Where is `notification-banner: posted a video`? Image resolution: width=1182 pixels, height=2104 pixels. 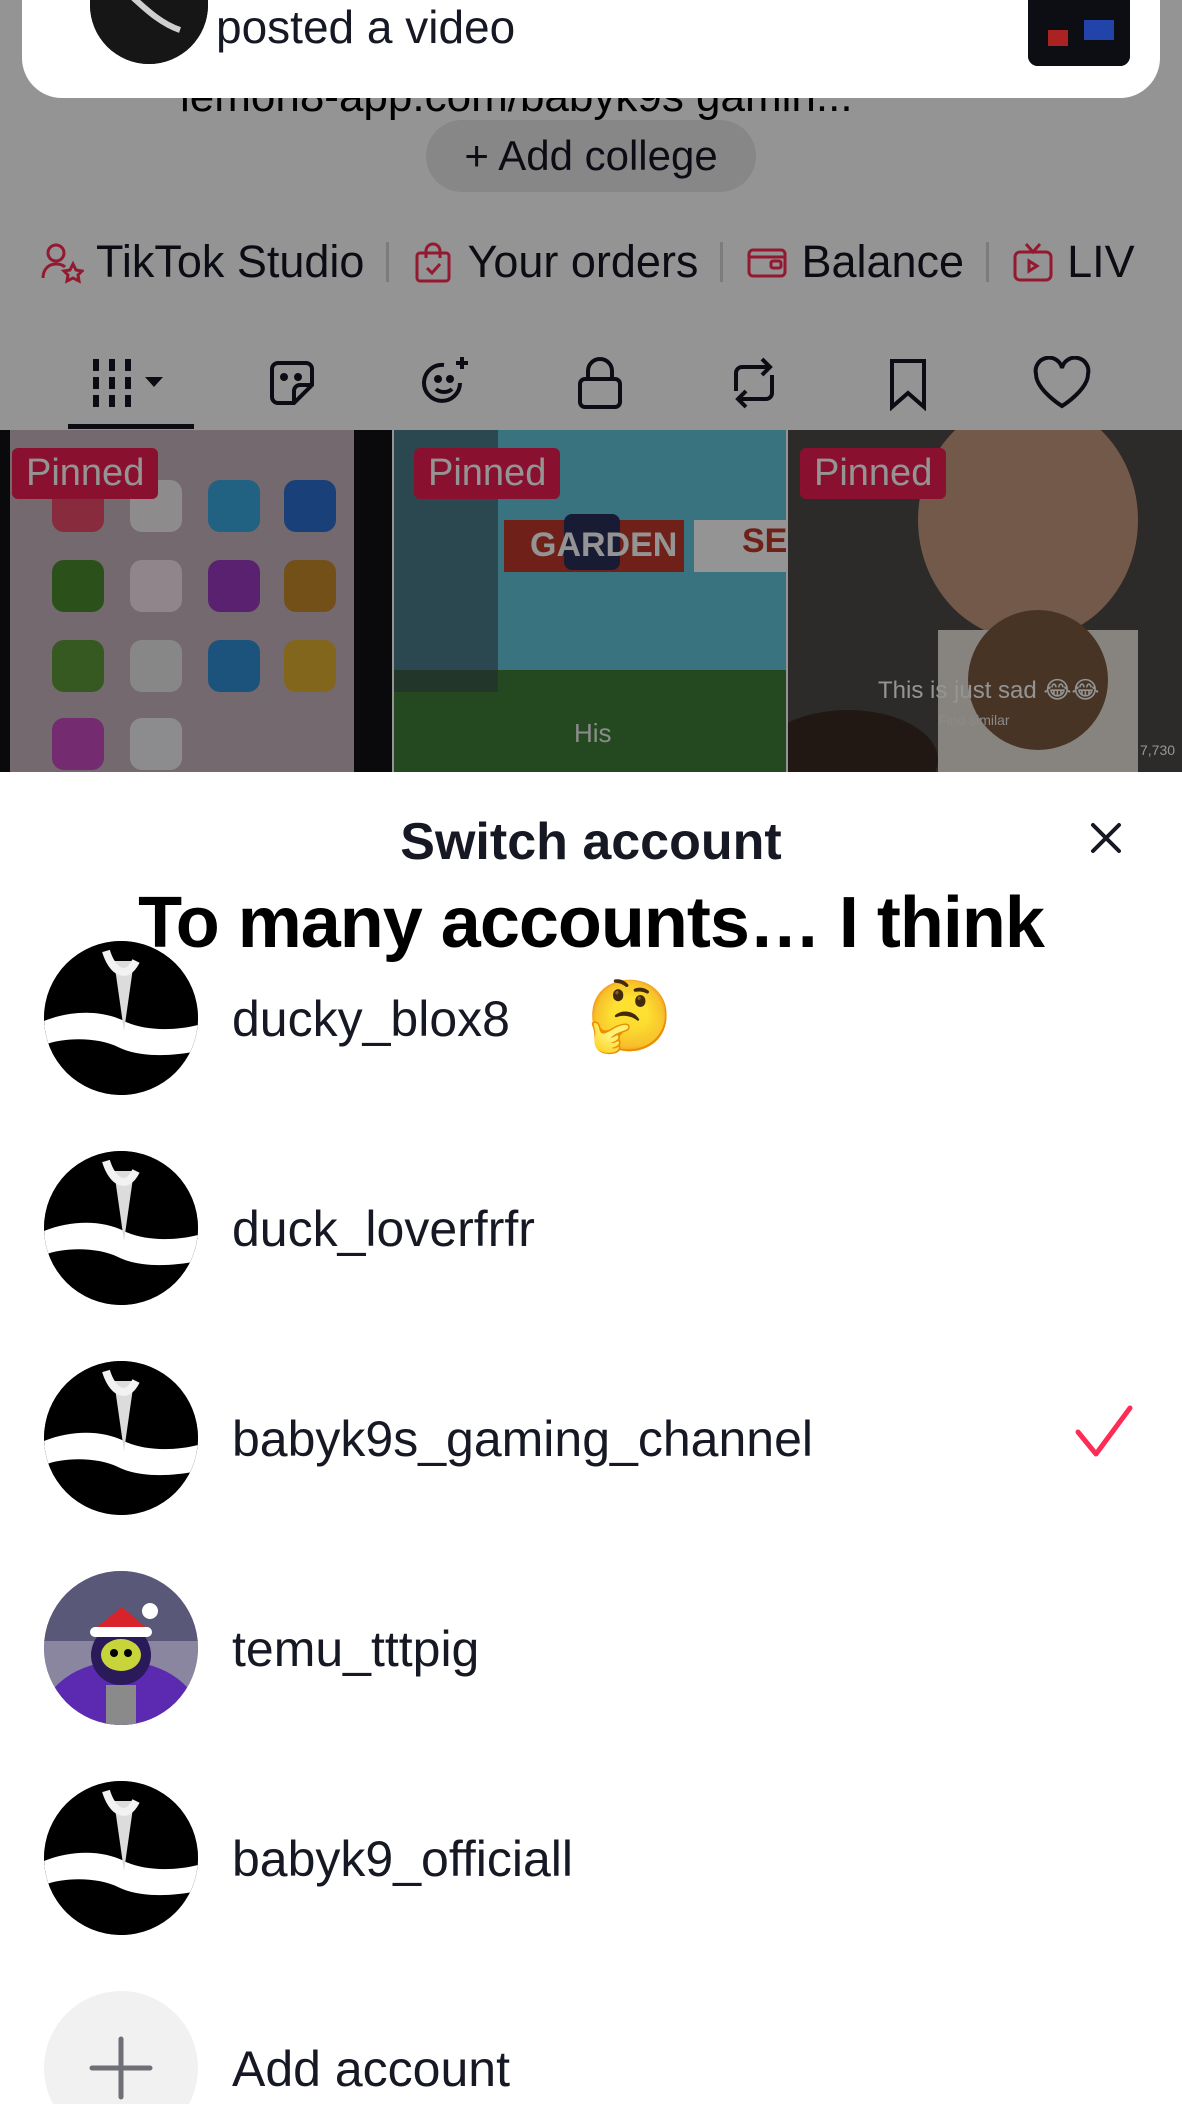
notification-banner: posted a video is located at coordinates (591, 49).